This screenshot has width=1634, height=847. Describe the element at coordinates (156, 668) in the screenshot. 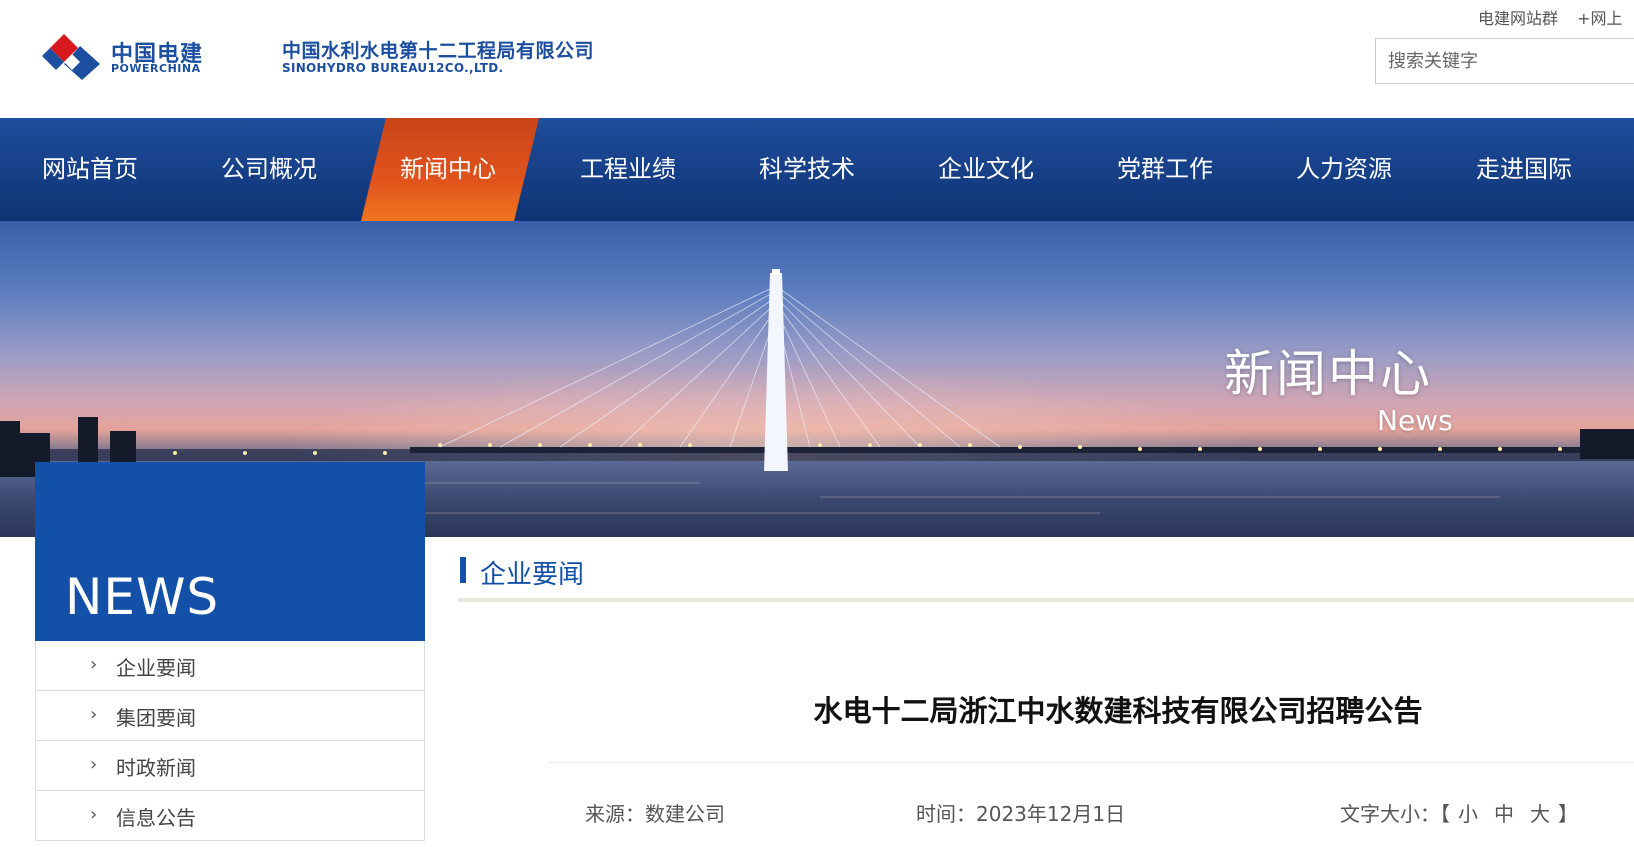

I see `sidebar-item-label: 企业要闻` at that location.